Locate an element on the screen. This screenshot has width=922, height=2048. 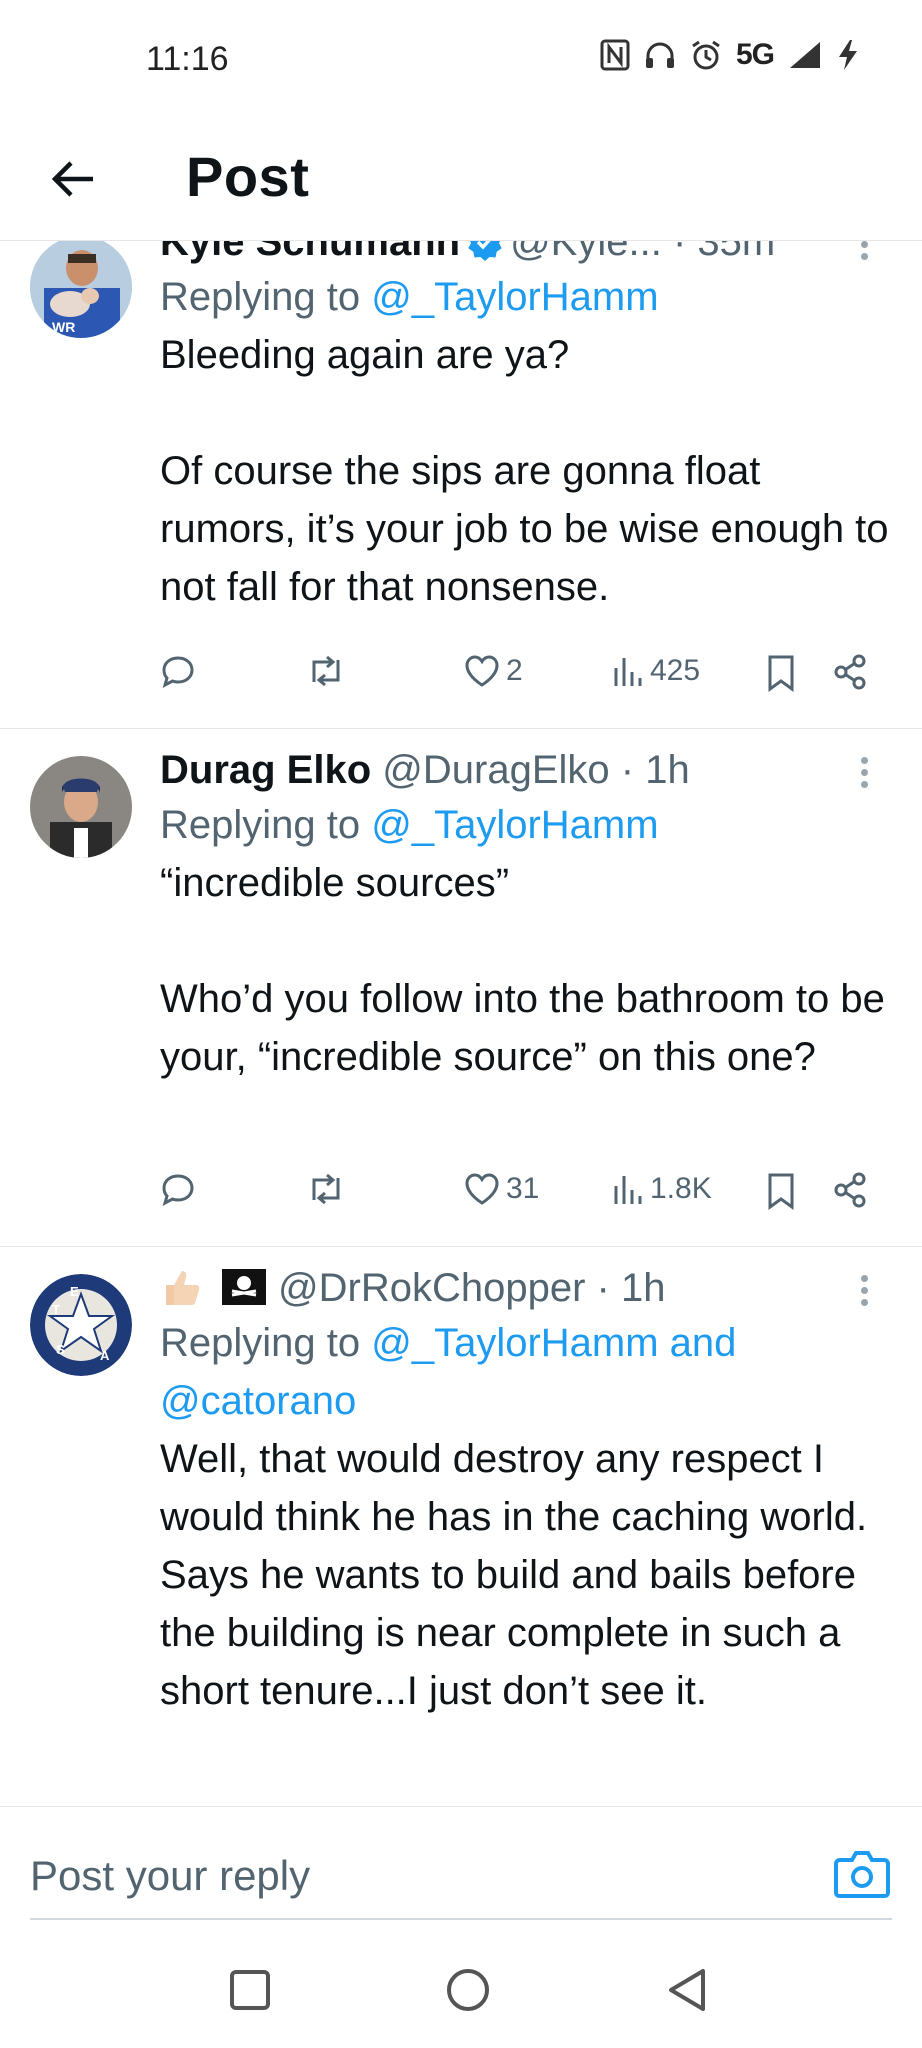
post-header: Post is located at coordinates (461, 180).